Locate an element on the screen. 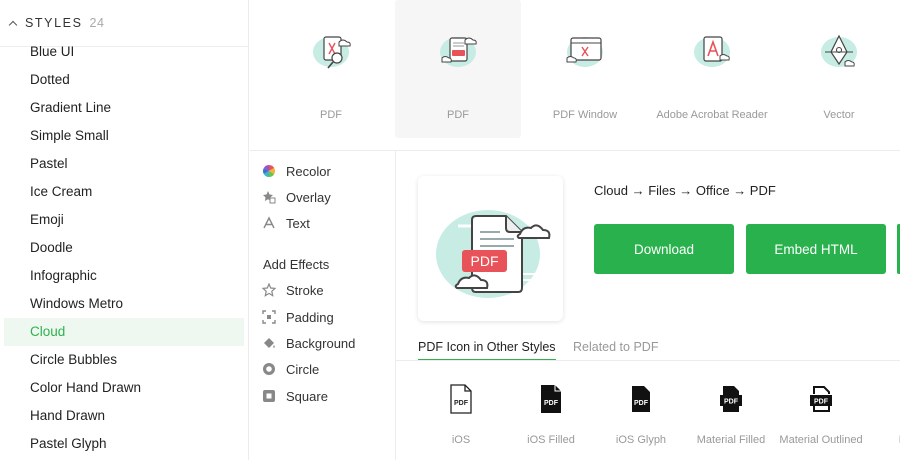 The width and height of the screenshot is (900, 460). square-icon is located at coordinates (269, 396).